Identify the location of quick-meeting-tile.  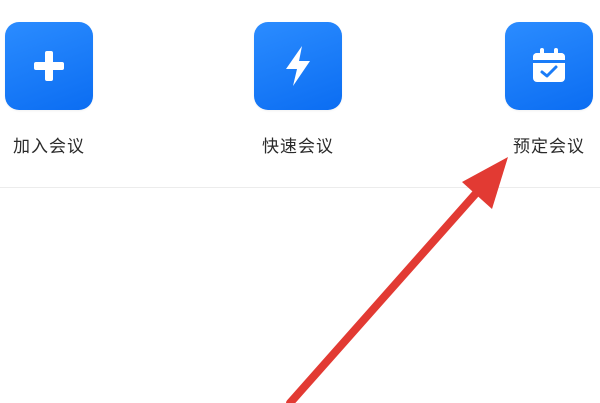
(298, 66).